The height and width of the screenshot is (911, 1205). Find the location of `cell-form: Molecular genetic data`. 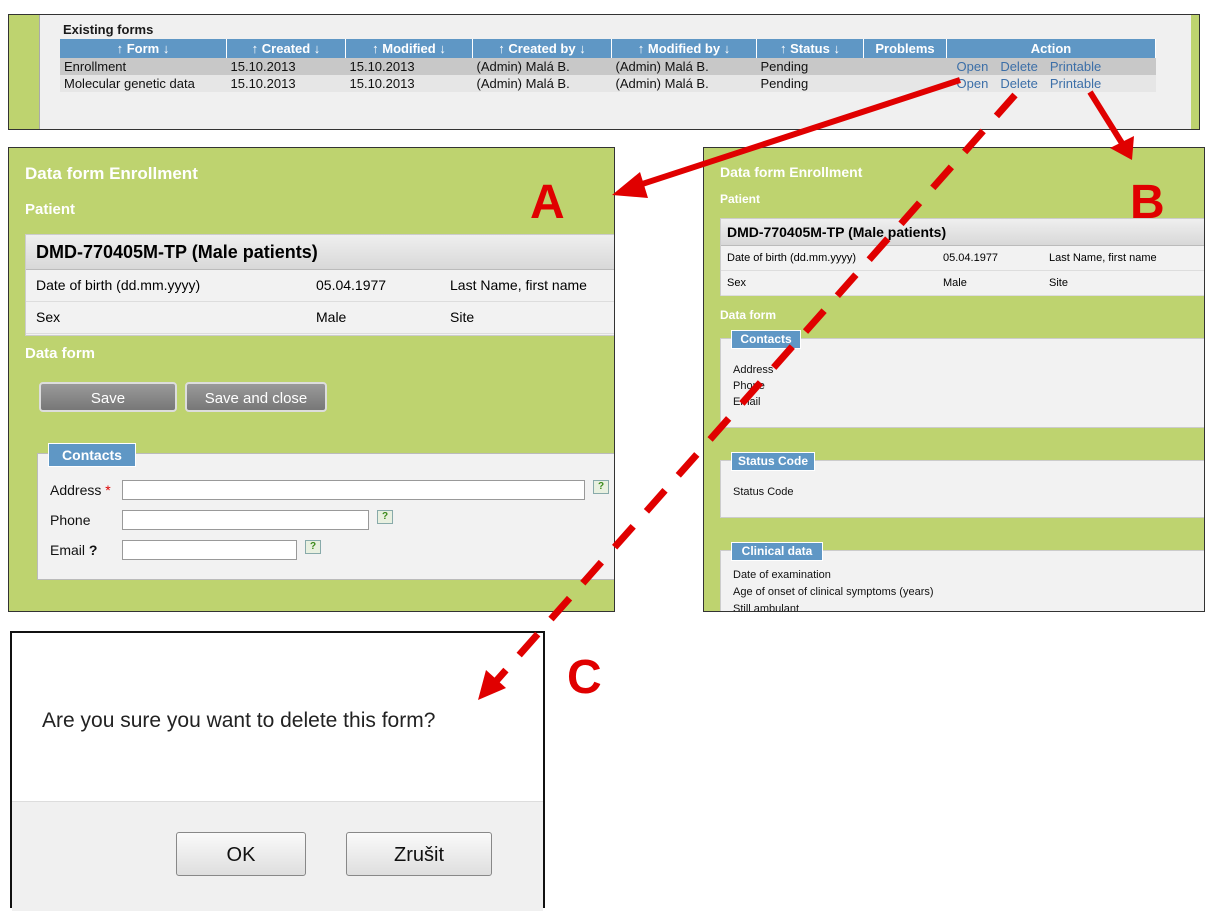

cell-form: Molecular genetic data is located at coordinates (143, 83).